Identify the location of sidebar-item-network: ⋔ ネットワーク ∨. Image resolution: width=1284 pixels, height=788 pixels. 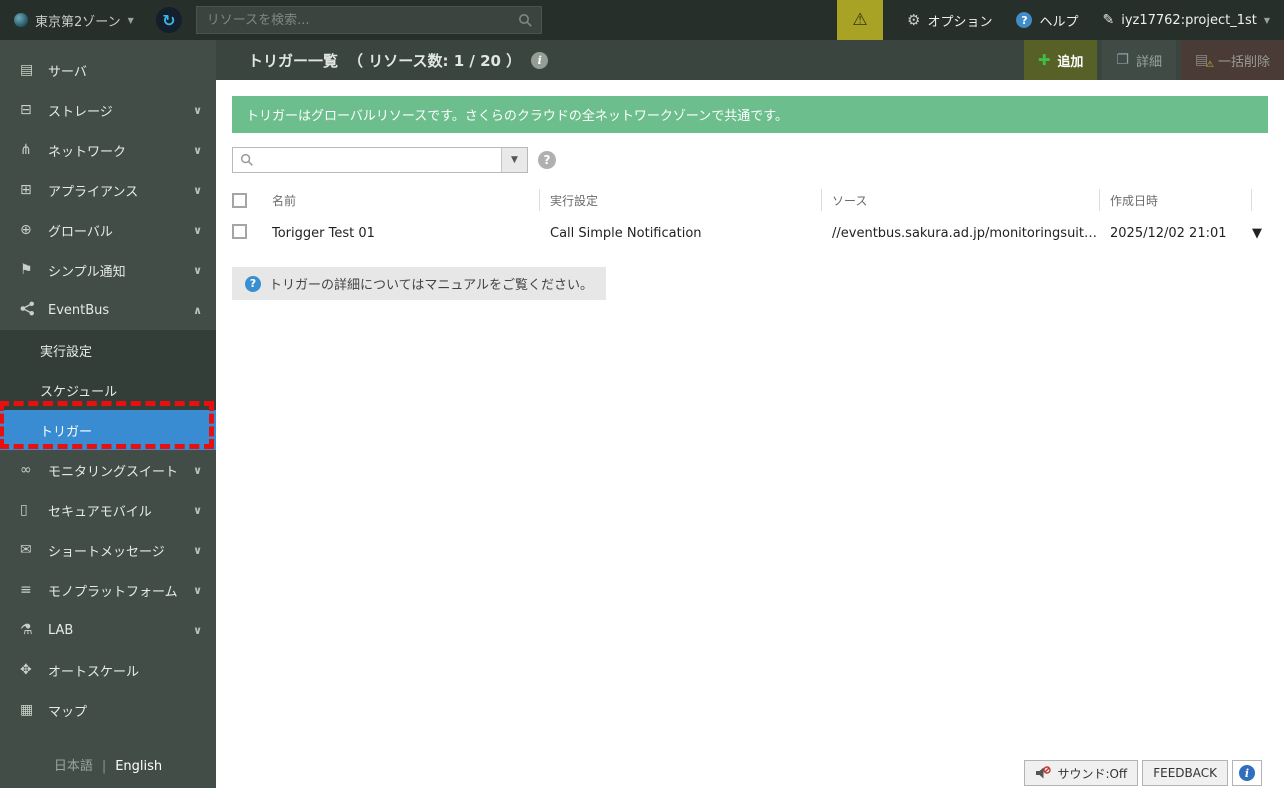
(108, 150).